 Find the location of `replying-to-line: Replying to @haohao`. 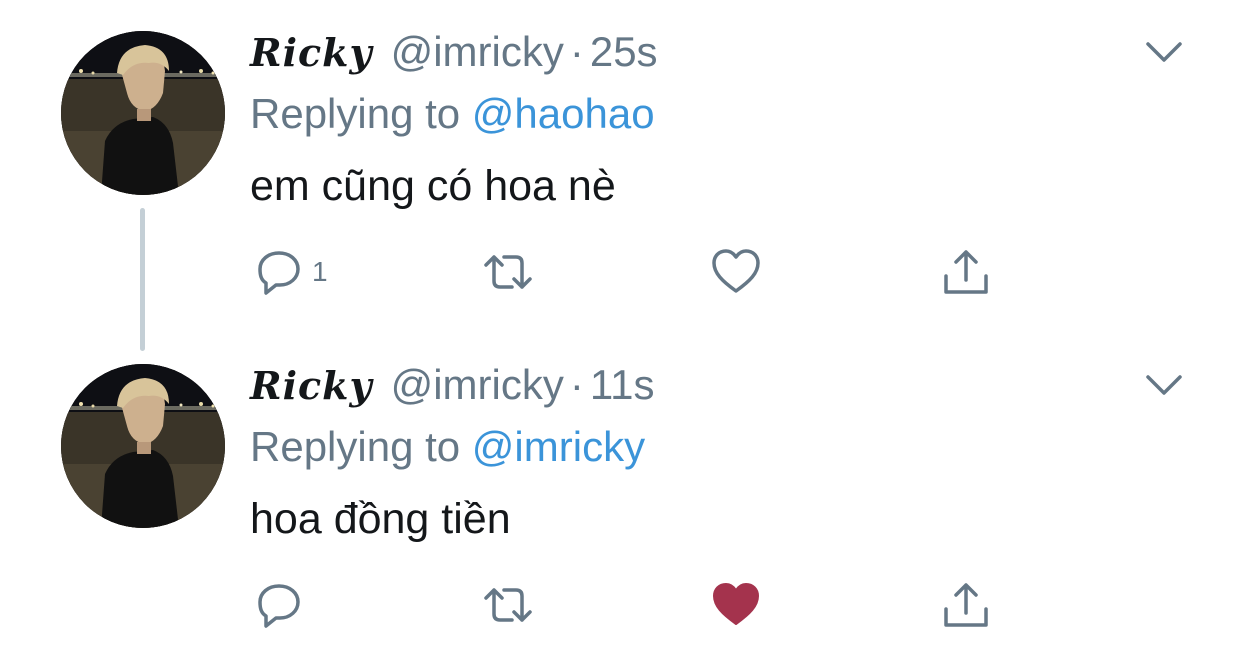

replying-to-line: Replying to @haohao is located at coordinates (452, 114).